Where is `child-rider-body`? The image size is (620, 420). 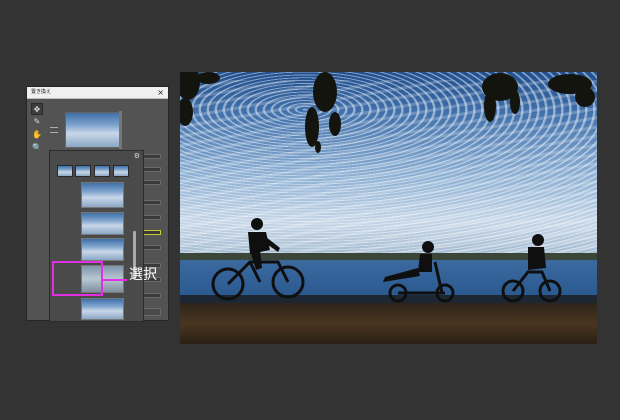 child-rider-body is located at coordinates (537, 252).